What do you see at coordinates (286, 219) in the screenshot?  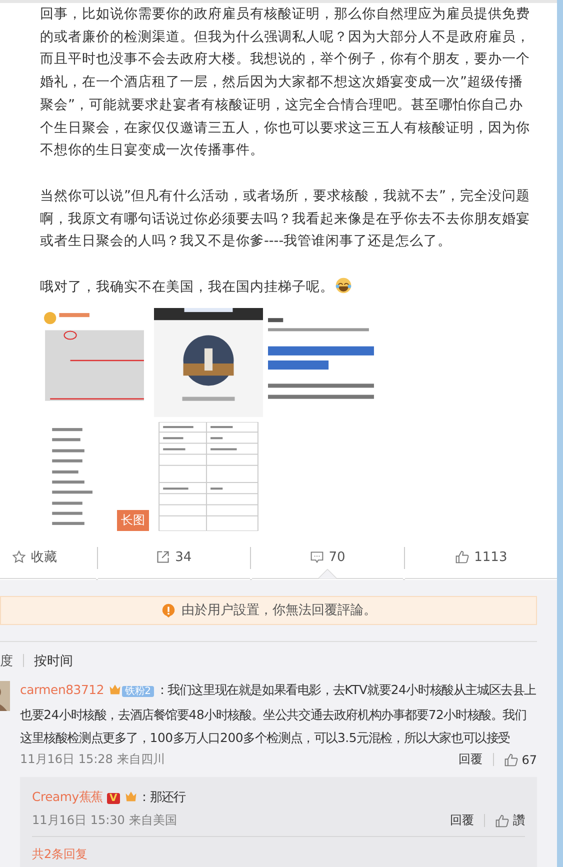 I see `post-paragraph: 当然你可以说”但凡有什么活动，或者场所，要求核酸，我就不去”，完全没问题啊，我原文有哪句话说过你必须要去吗？我看起来像是在乎你去不去你朋友婚宴或者生日聚会的人吗？我又不是你爹----我管谁闲事了还是怎么了。` at bounding box center [286, 219].